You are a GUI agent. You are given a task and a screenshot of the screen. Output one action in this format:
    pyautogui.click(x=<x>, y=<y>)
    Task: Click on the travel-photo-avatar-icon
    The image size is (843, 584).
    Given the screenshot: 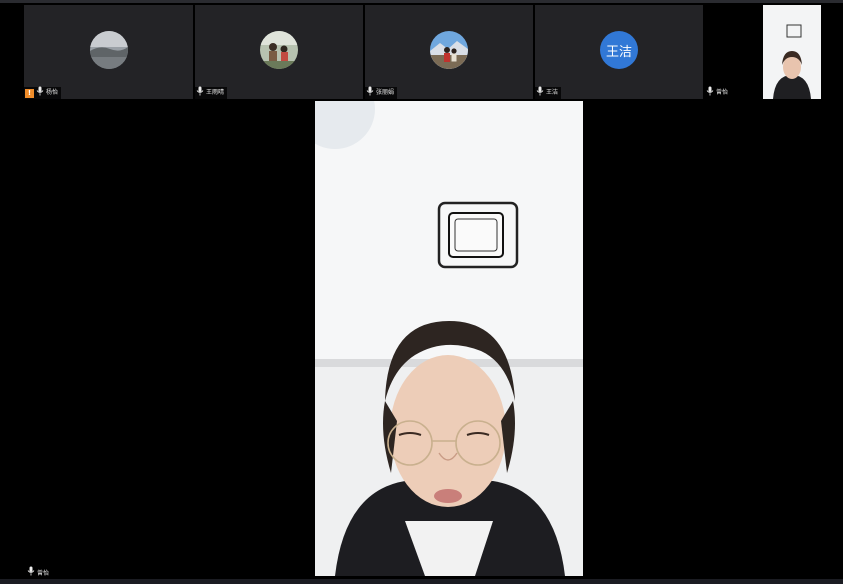 What is the action you would take?
    pyautogui.click(x=449, y=50)
    